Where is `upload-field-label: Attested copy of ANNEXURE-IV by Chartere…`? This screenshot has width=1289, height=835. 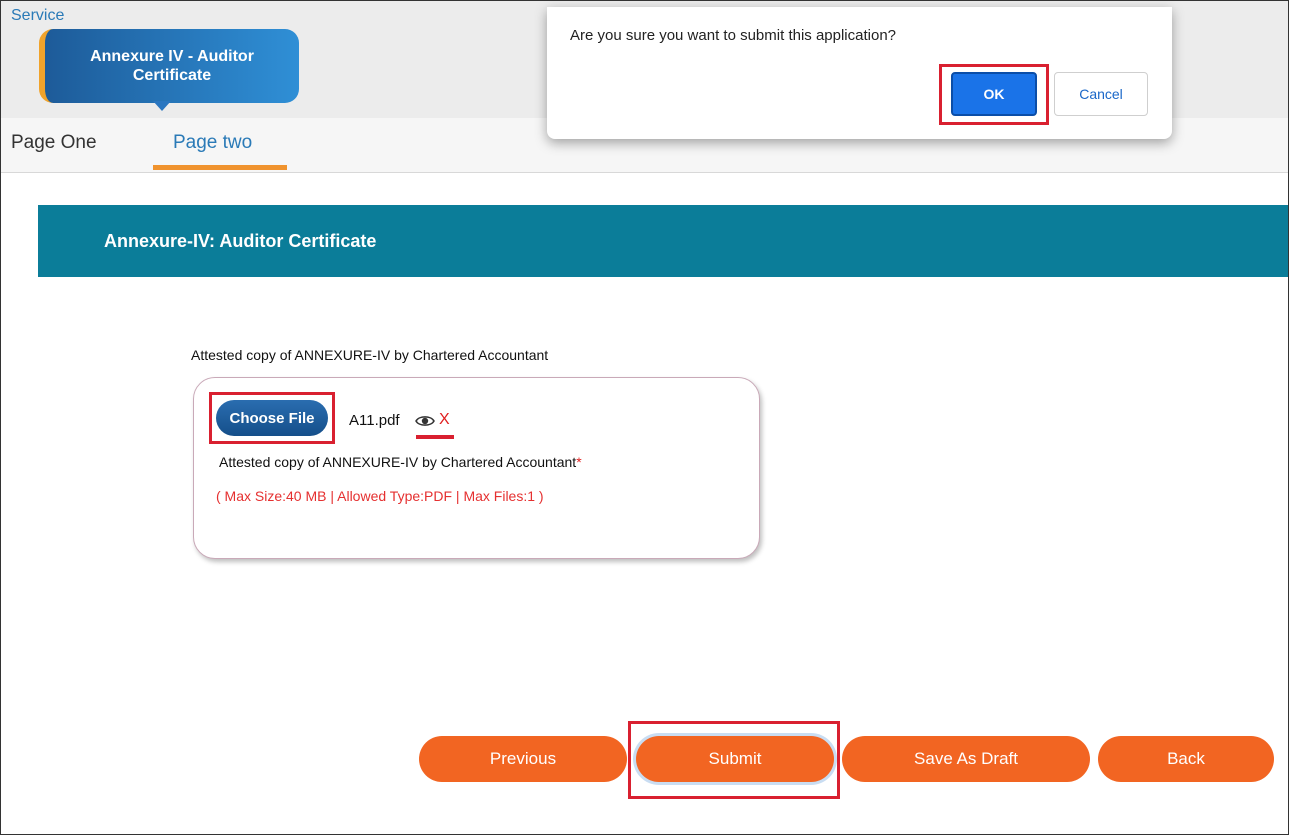 upload-field-label: Attested copy of ANNEXURE-IV by Chartere… is located at coordinates (370, 355).